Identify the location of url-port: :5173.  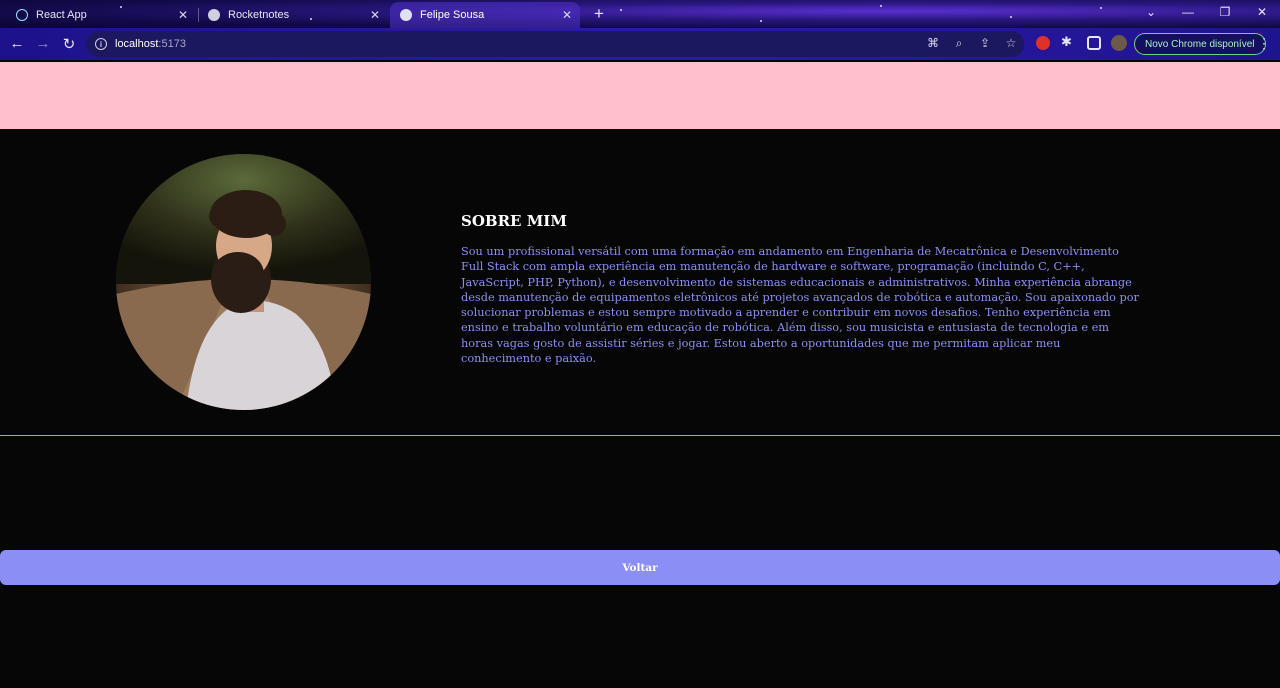
(172, 44).